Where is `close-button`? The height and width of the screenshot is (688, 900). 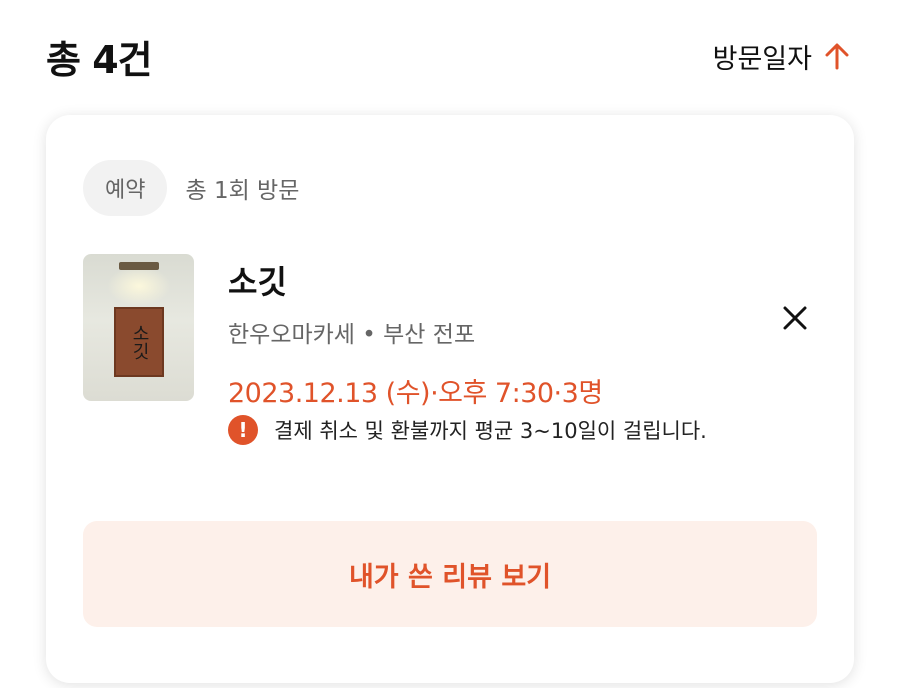
close-button is located at coordinates (795, 318).